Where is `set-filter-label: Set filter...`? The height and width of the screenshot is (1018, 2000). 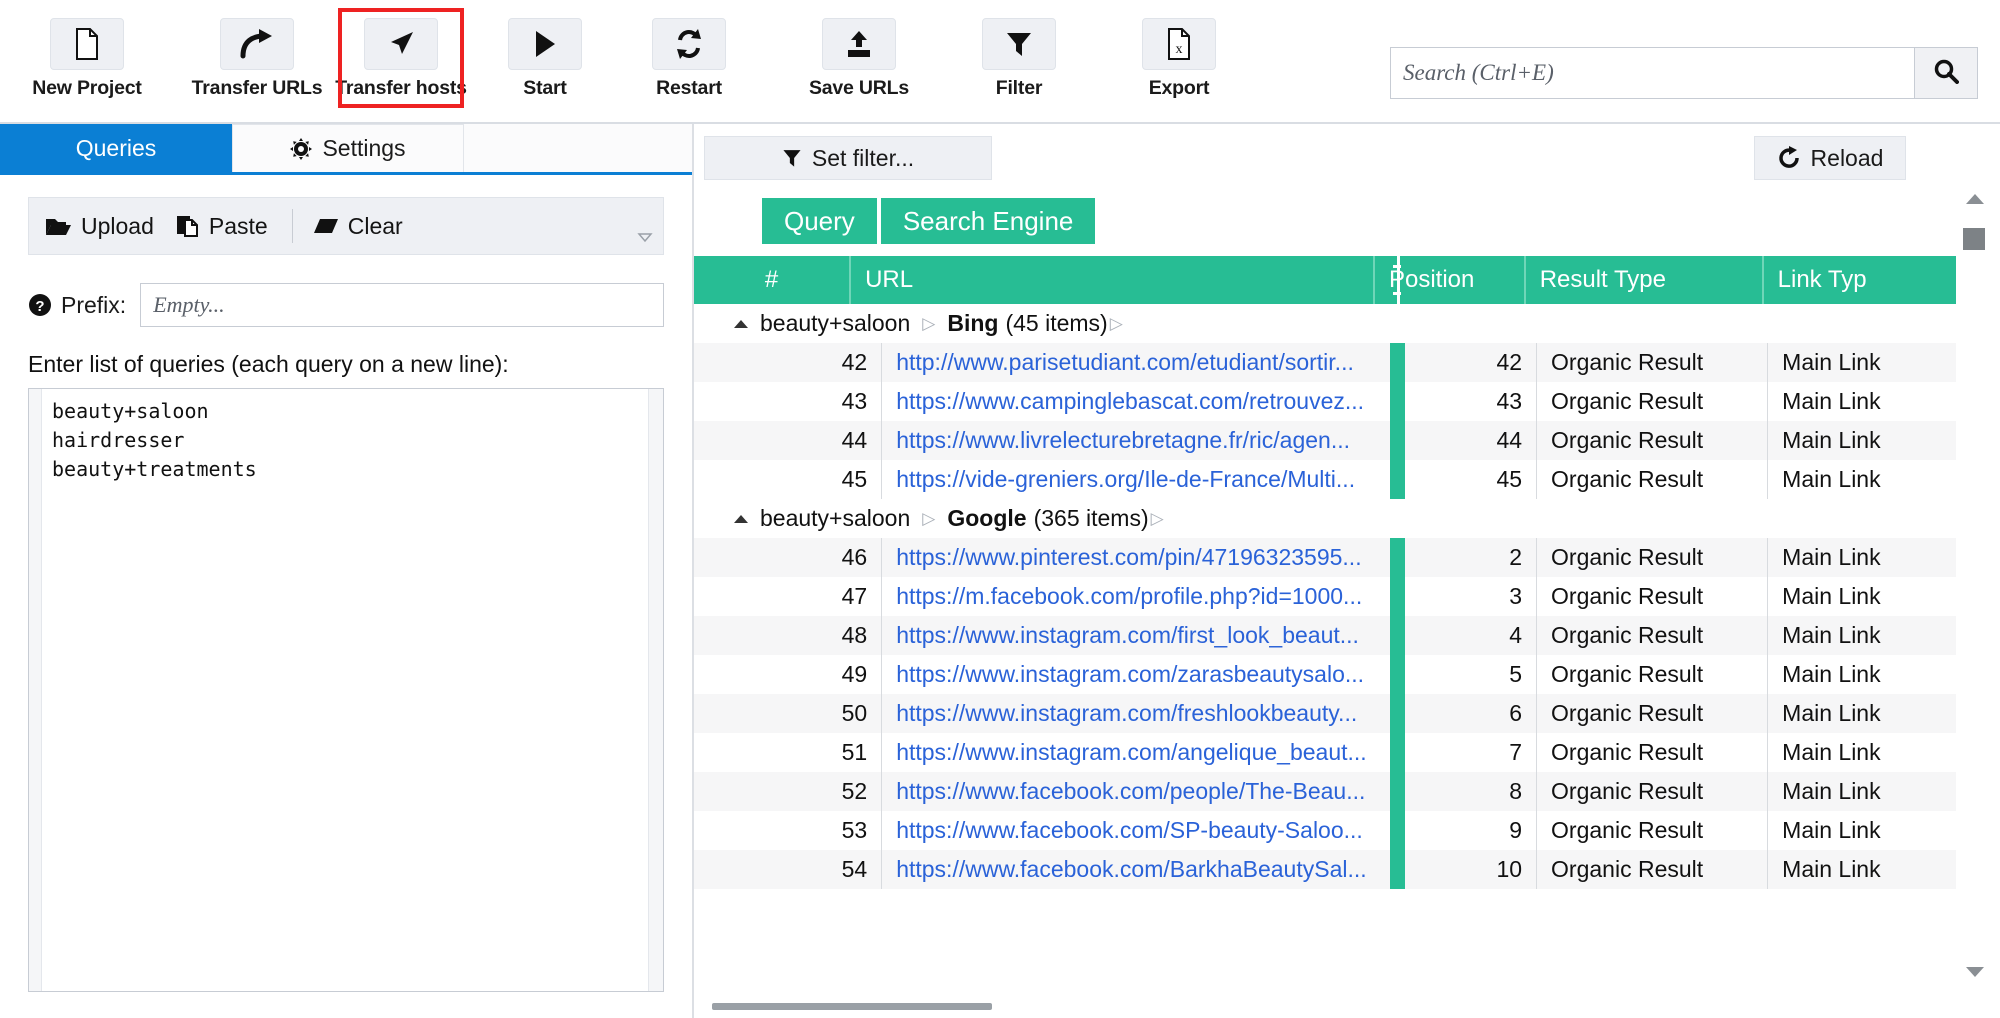 set-filter-label: Set filter... is located at coordinates (863, 157).